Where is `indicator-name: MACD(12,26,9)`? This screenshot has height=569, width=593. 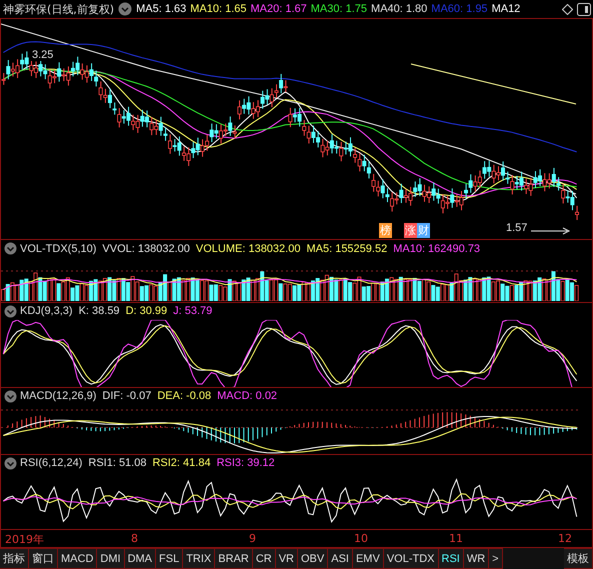 indicator-name: MACD(12,26,9) is located at coordinates (58, 396).